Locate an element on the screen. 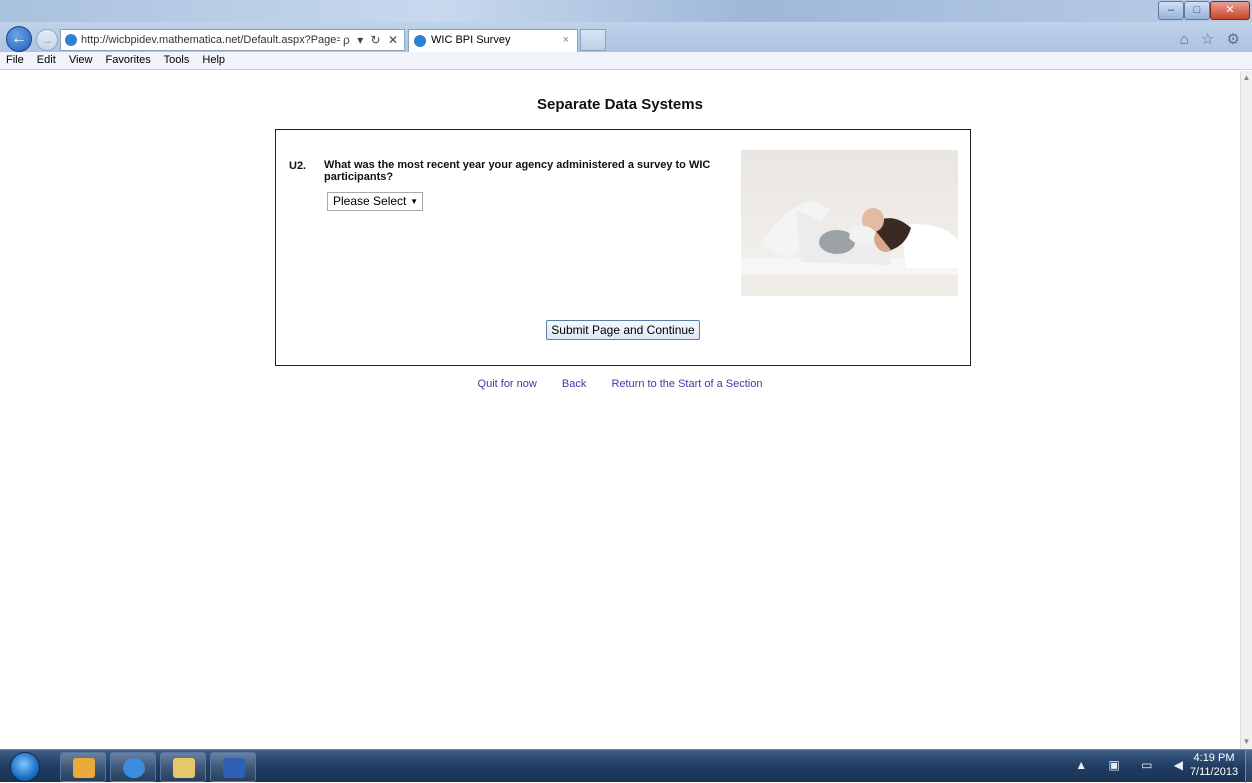 This screenshot has width=1252, height=783. address-tools-icons: ρ ▾ ↻ ✕ is located at coordinates (370, 40).